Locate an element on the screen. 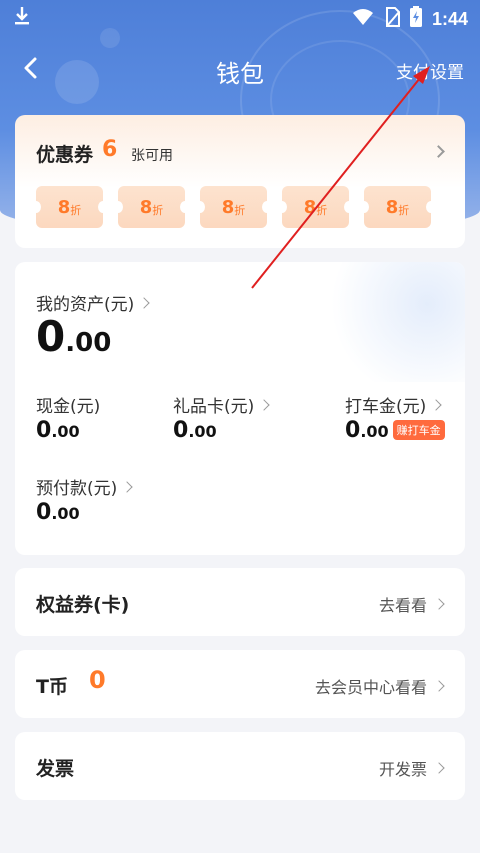 The height and width of the screenshot is (853, 480). wifi-icon is located at coordinates (363, 19).